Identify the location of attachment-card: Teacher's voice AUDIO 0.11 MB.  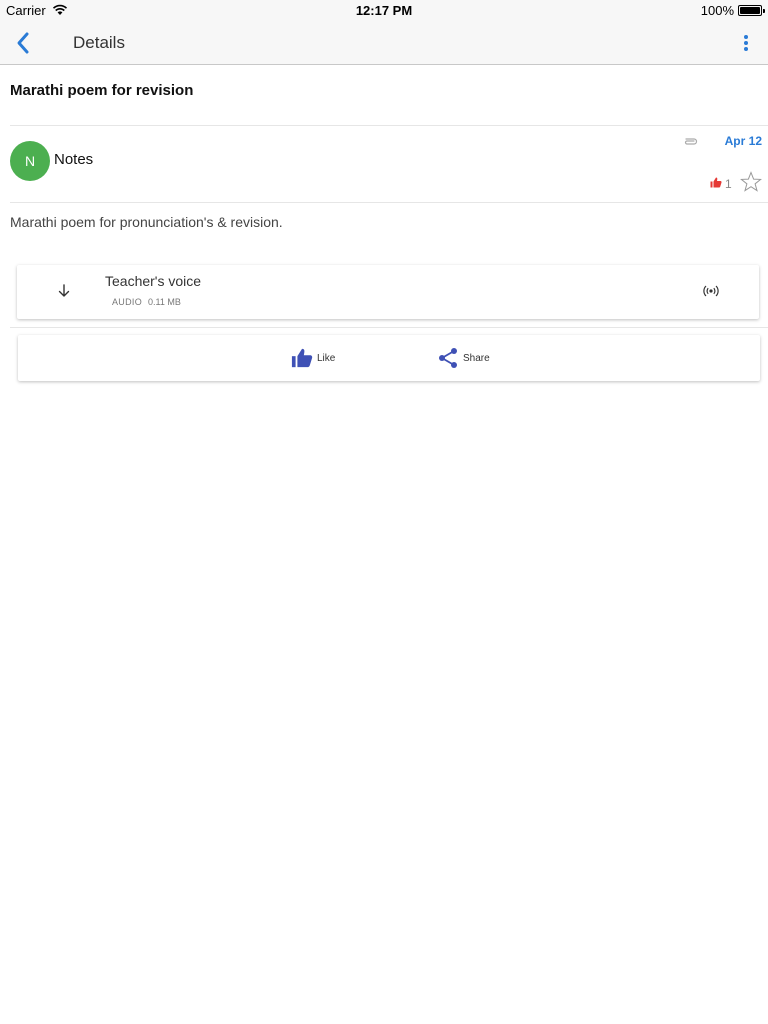
(388, 292).